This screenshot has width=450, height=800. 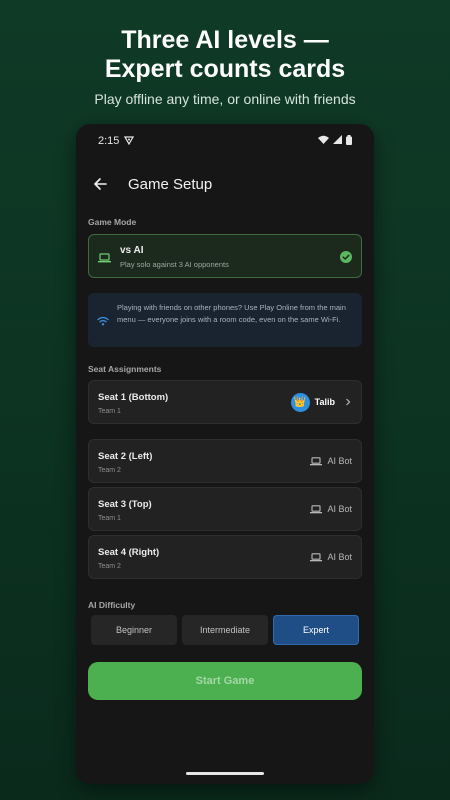 What do you see at coordinates (225, 184) in the screenshot?
I see `app-bar: Game Setup` at bounding box center [225, 184].